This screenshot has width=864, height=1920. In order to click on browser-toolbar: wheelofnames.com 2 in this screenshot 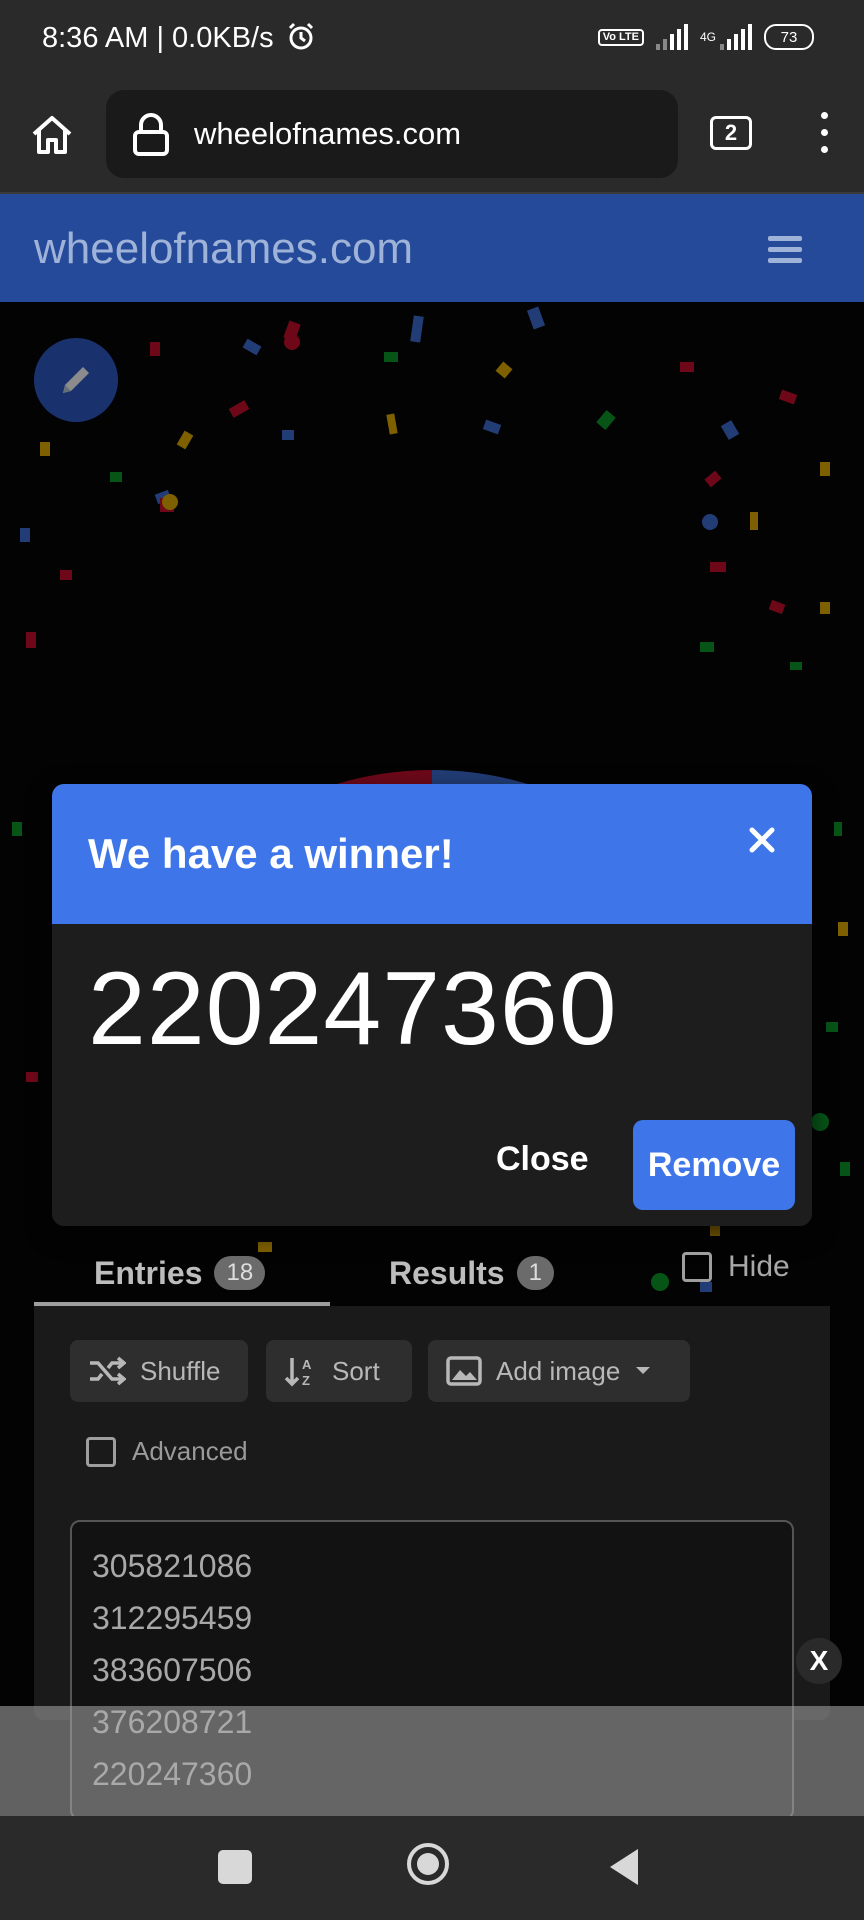, I will do `click(432, 137)`.